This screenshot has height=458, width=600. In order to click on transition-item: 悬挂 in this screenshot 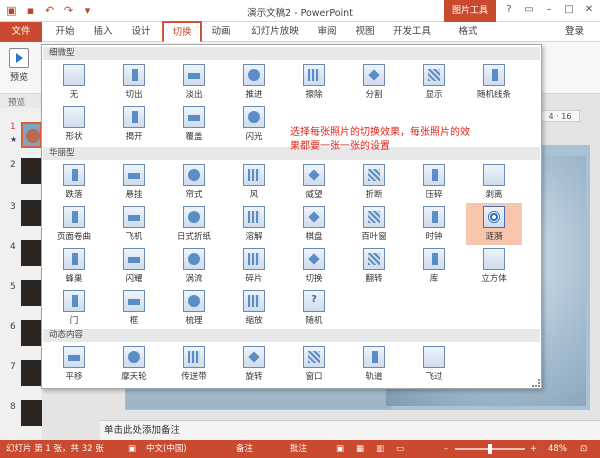, I will do `click(134, 182)`.